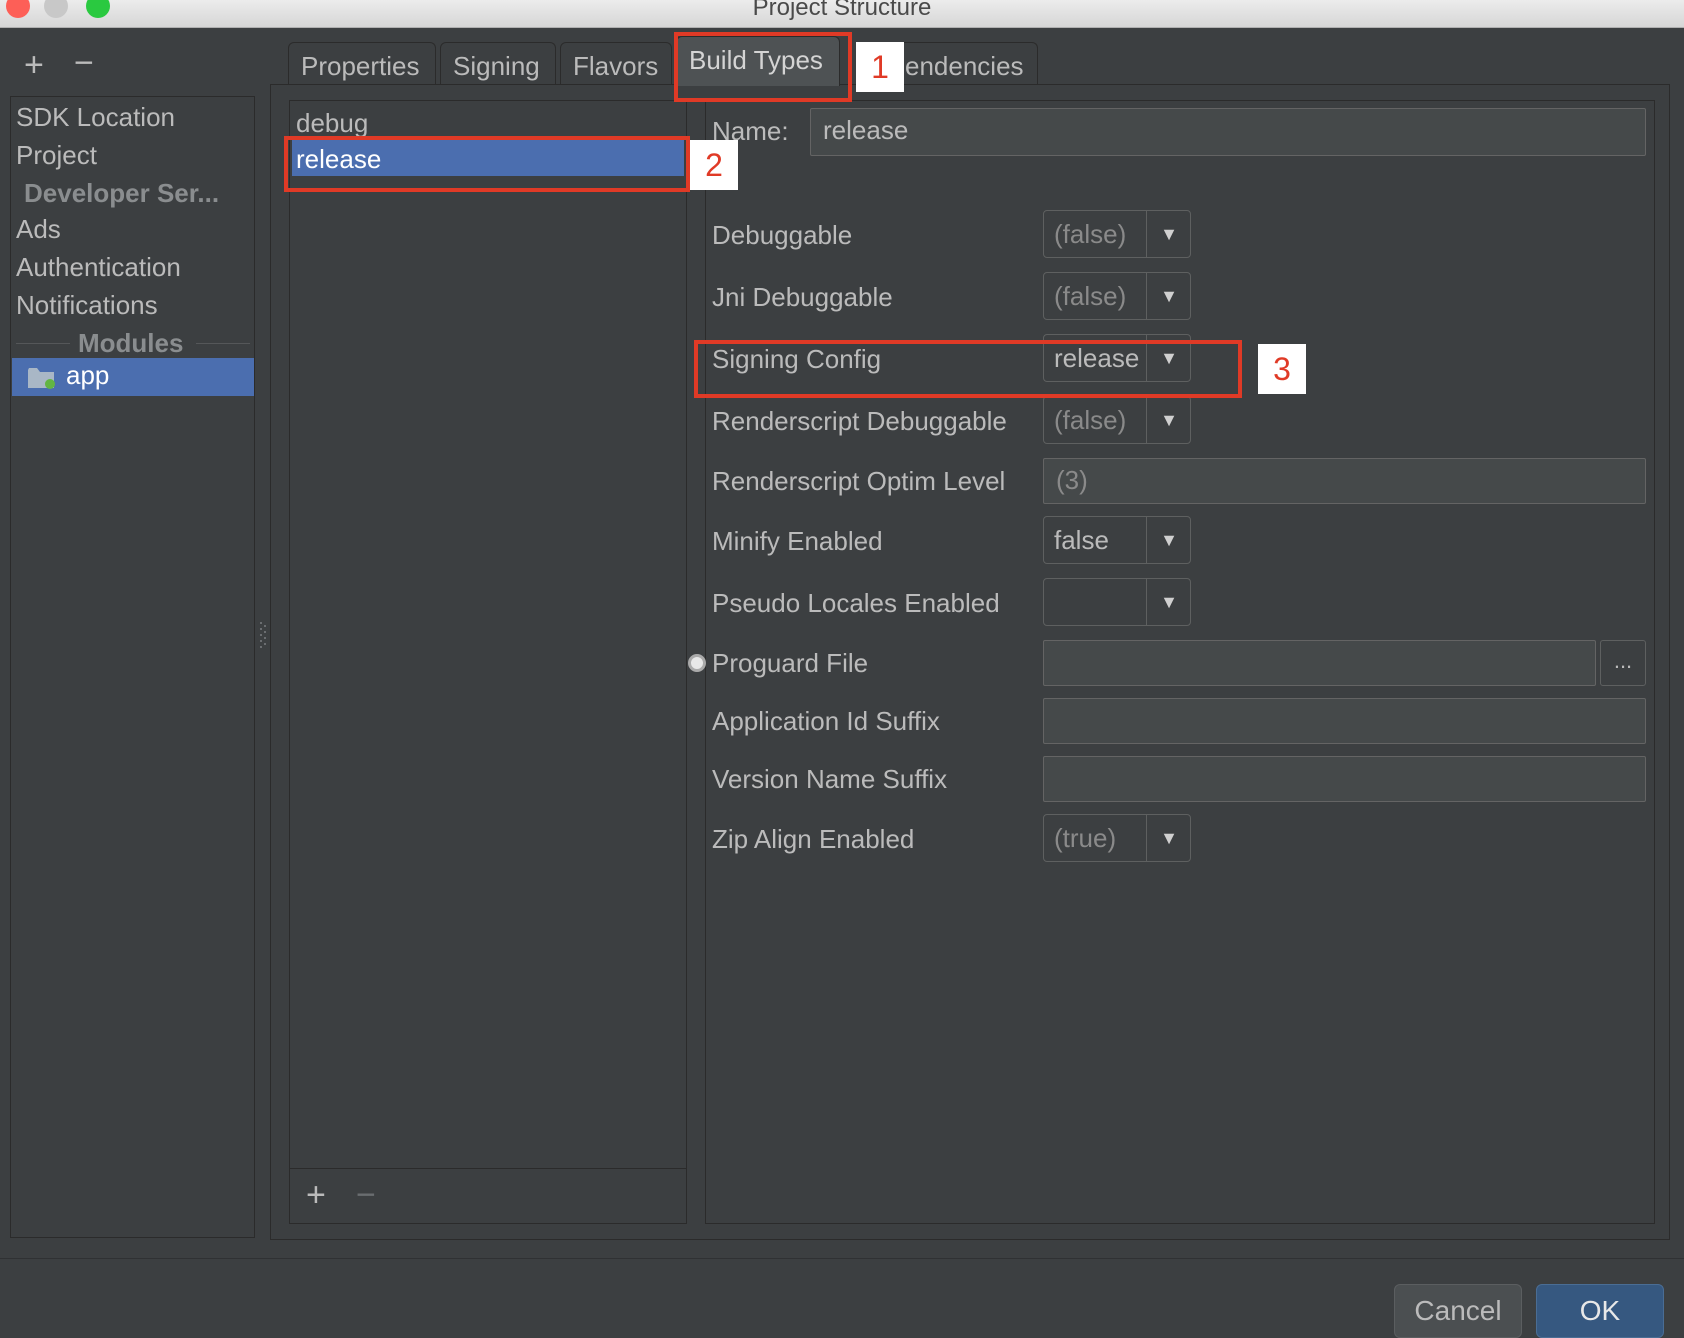  Describe the element at coordinates (56, 155) in the screenshot. I see `sidebar-item-project: Project` at that location.